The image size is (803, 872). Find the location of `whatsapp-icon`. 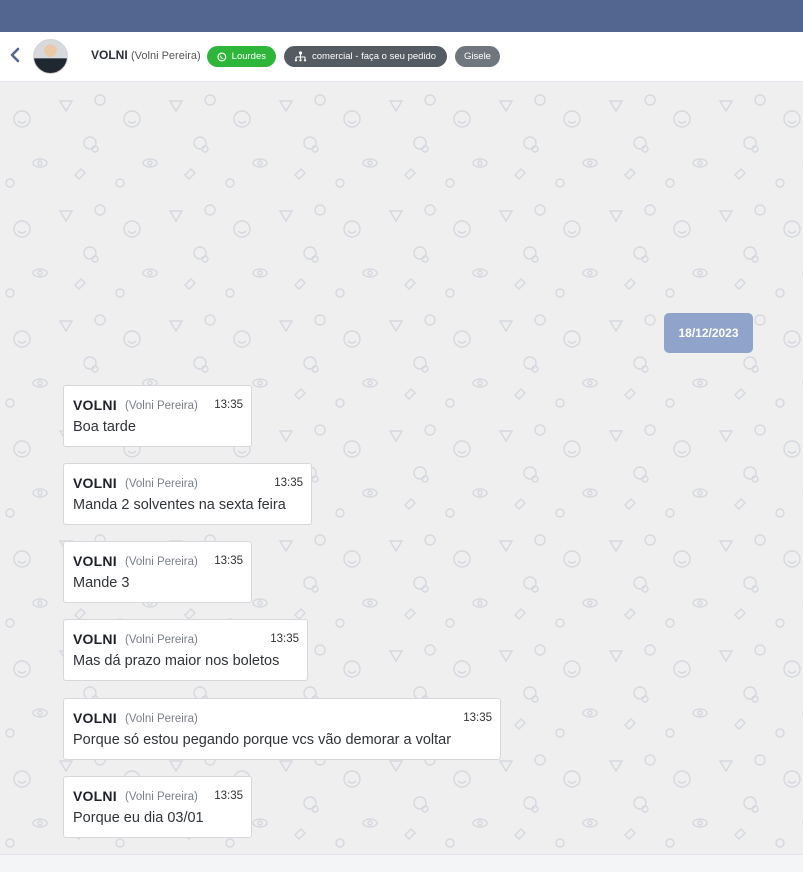

whatsapp-icon is located at coordinates (222, 56).